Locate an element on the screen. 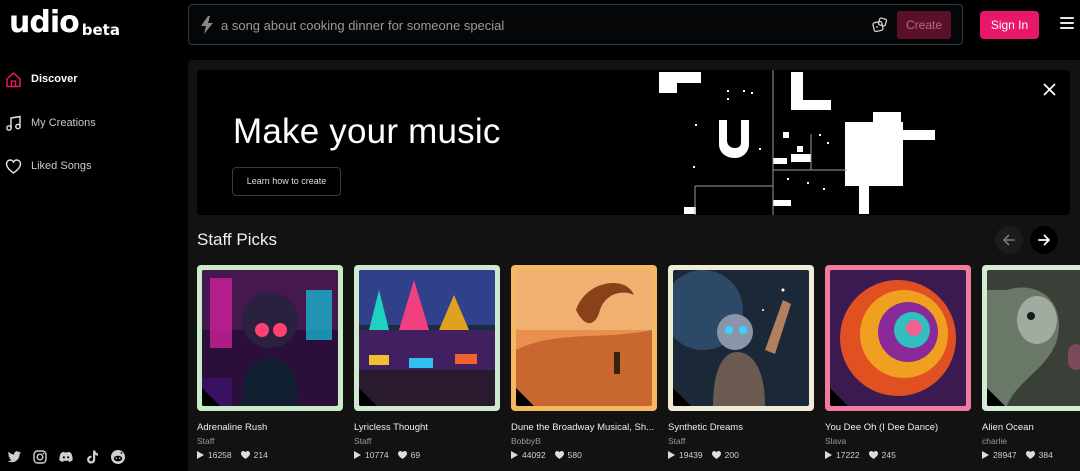 The image size is (1080, 471). song-stats: 16258 214 is located at coordinates (270, 455).